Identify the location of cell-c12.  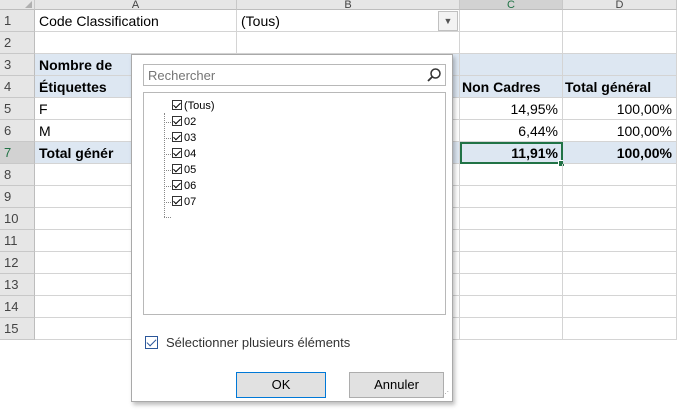
(511, 263).